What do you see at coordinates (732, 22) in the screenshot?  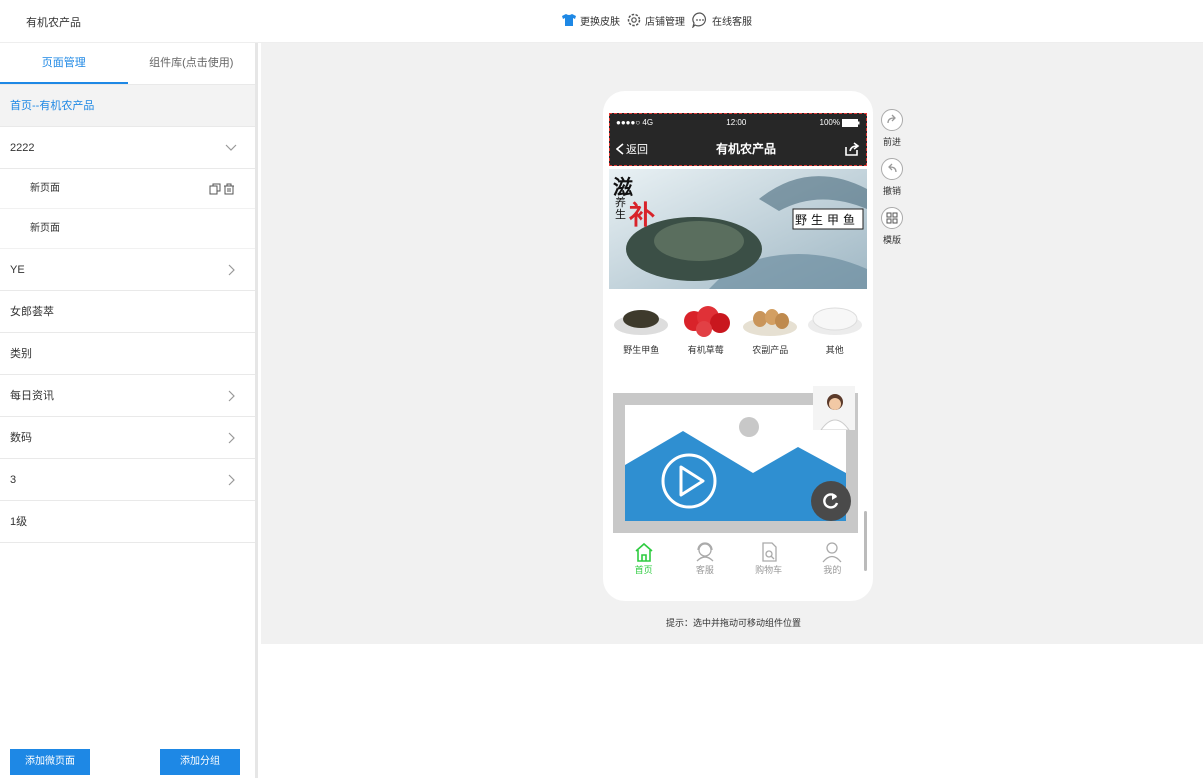 I see `online-service-label: 在线客服` at bounding box center [732, 22].